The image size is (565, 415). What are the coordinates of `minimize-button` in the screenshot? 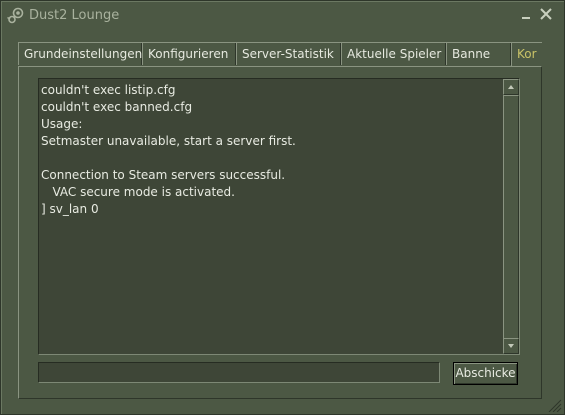 It's located at (526, 14).